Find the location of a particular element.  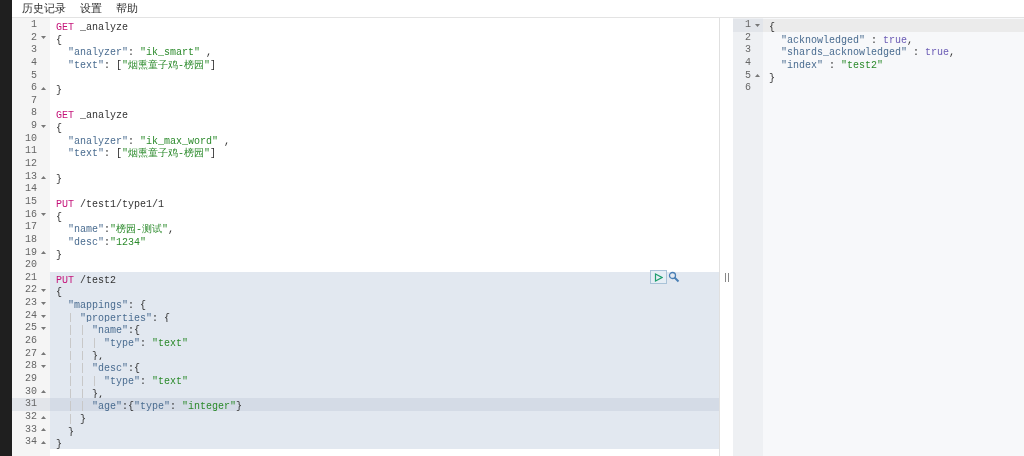

play-icon is located at coordinates (658, 277).